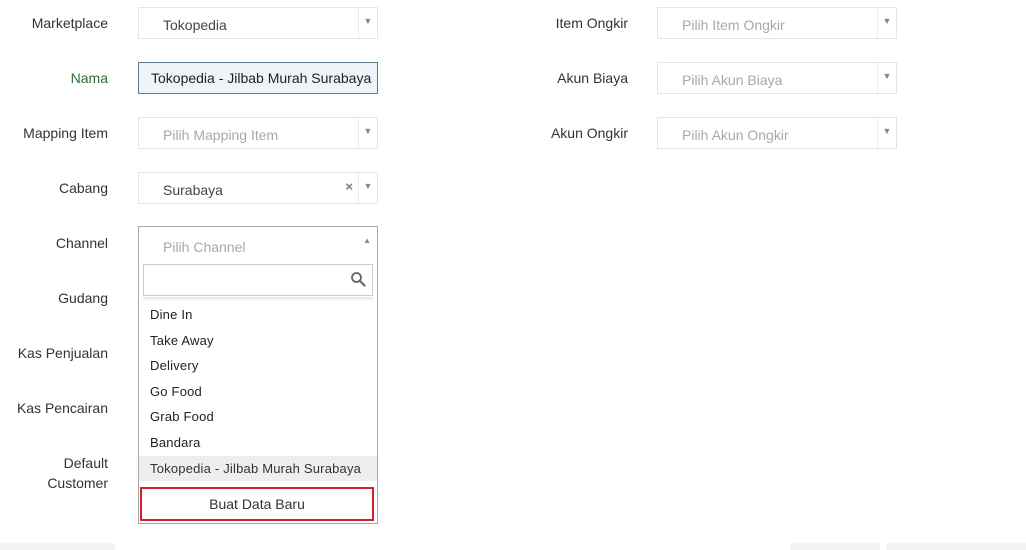  I want to click on cabang-select: Surabaya × ▼, so click(258, 188).